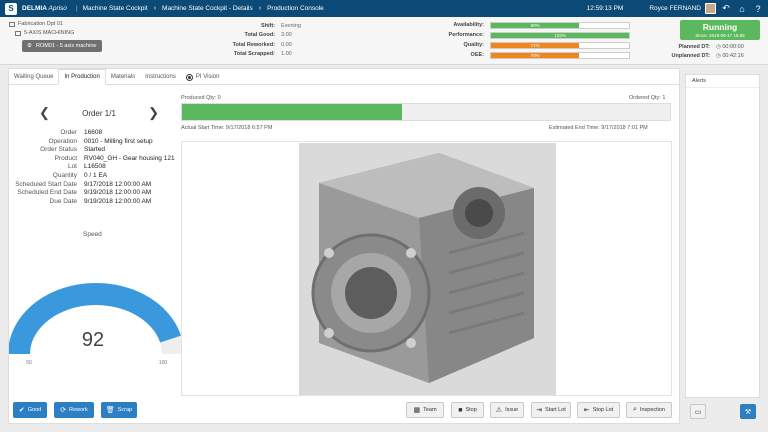  What do you see at coordinates (551, 410) in the screenshot?
I see `start-lot-button: ⇥ Start Lot` at bounding box center [551, 410].